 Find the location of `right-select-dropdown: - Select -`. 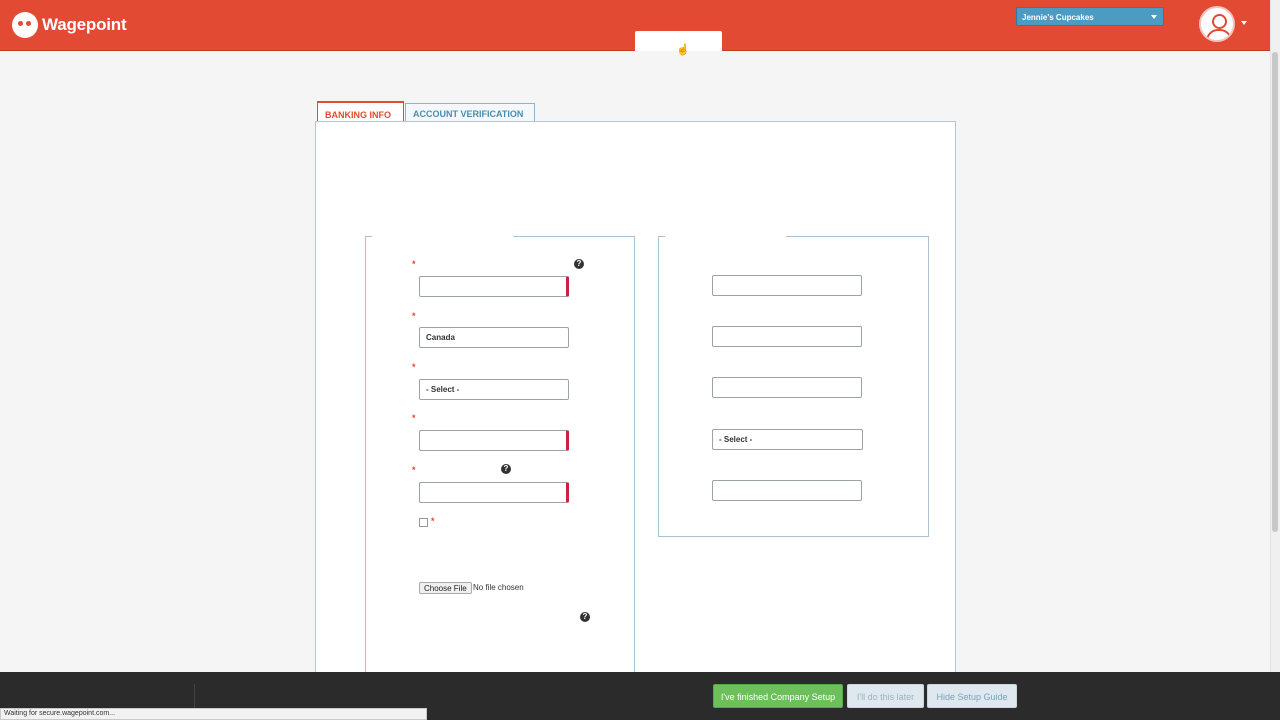

right-select-dropdown: - Select - is located at coordinates (787, 439).